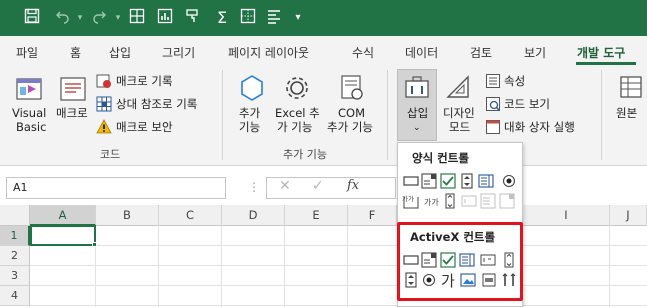  Describe the element at coordinates (116, 188) in the screenshot. I see `name-box: A1` at that location.